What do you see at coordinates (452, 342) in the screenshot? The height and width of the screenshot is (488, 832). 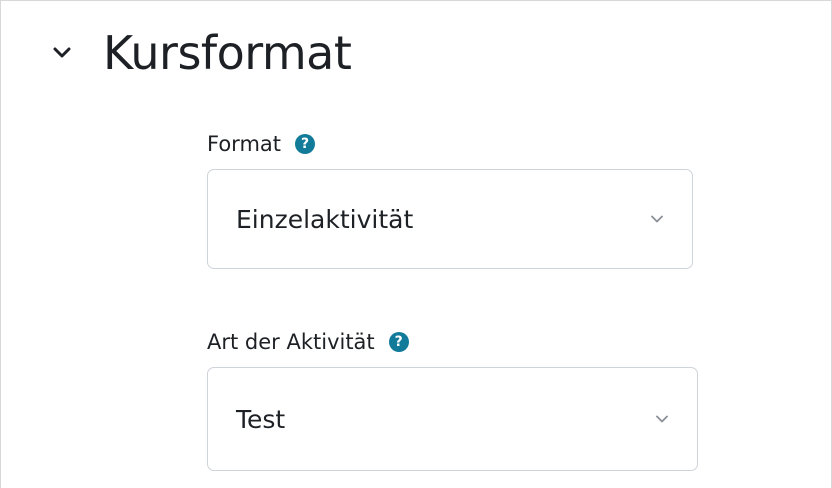 I see `activity-type-label-row: Art der Aktivität ?` at bounding box center [452, 342].